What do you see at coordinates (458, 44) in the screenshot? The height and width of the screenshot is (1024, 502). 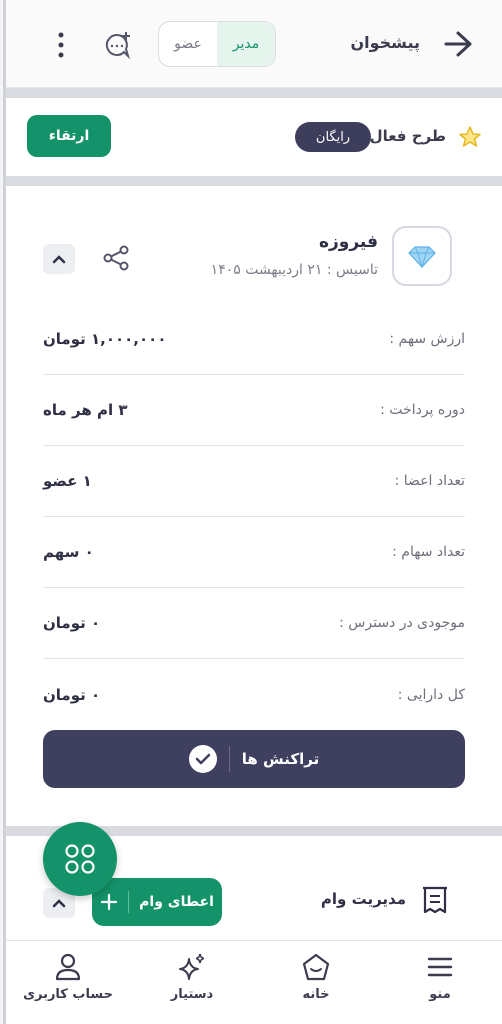 I see `arrow-right-icon` at bounding box center [458, 44].